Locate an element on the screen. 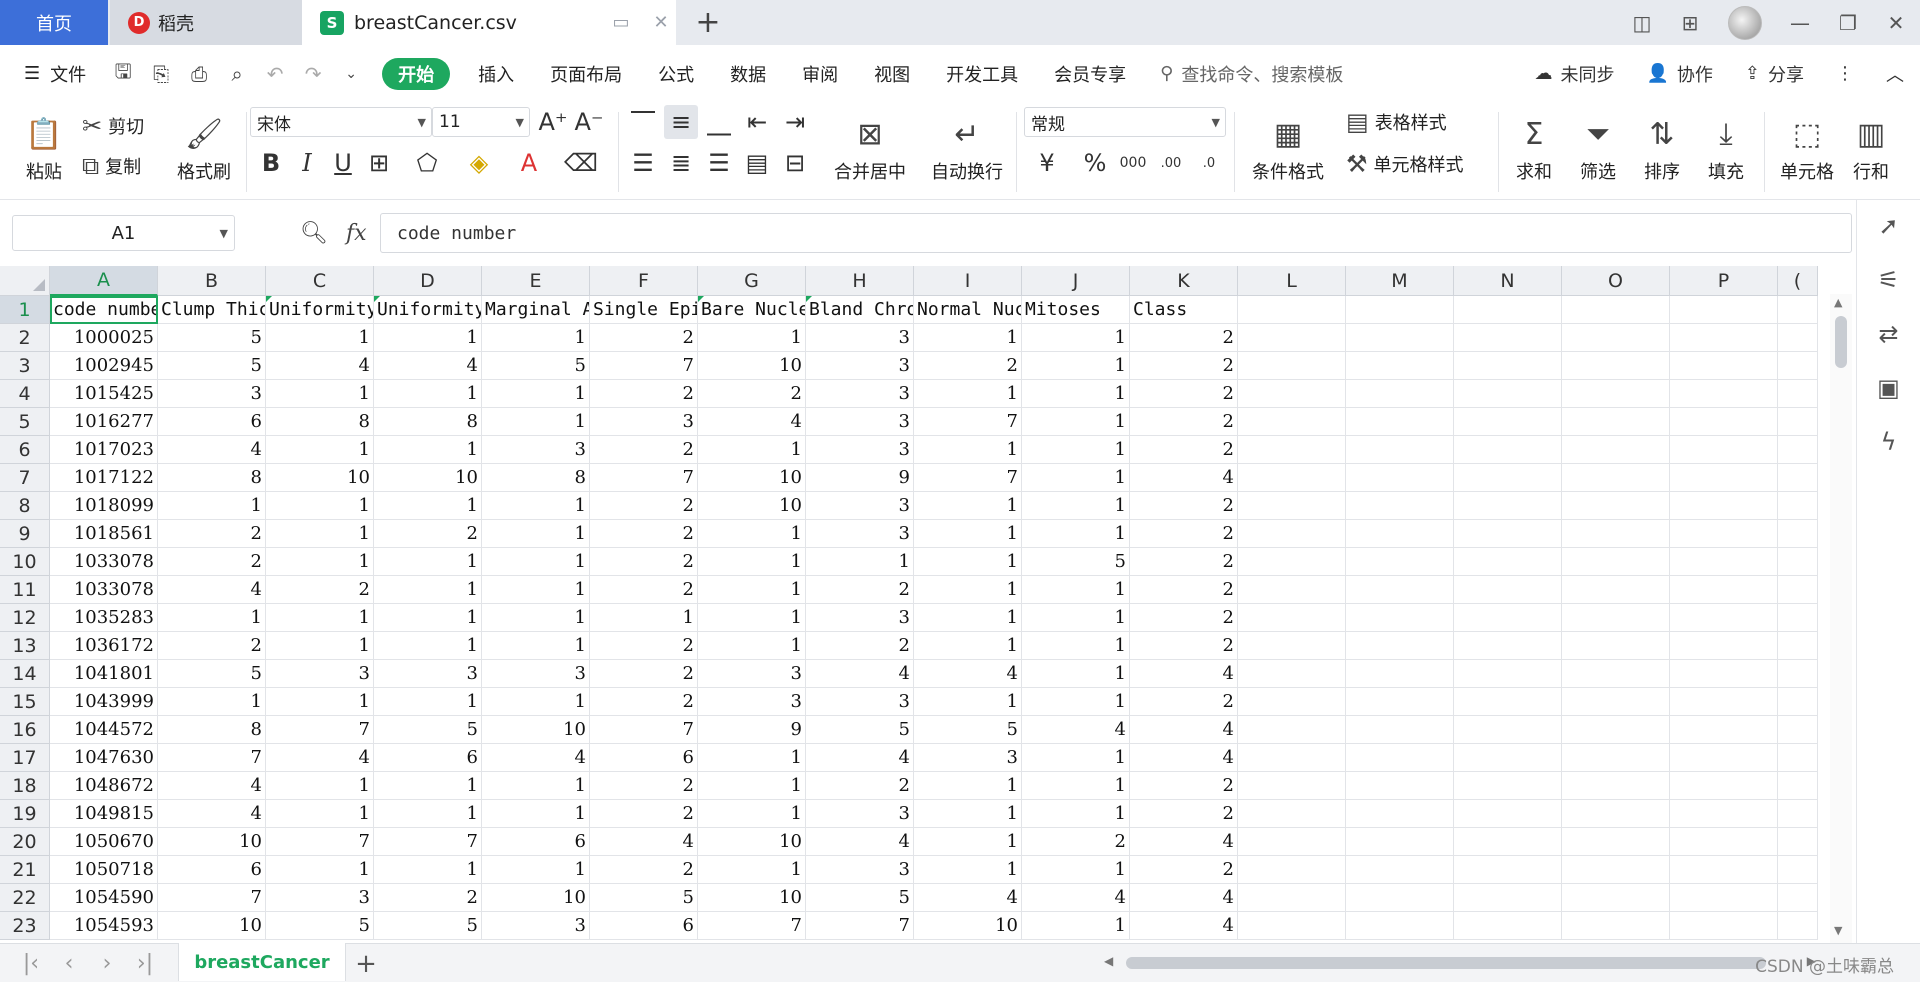 The width and height of the screenshot is (1920, 983). tab-home: 首页 is located at coordinates (54, 22).